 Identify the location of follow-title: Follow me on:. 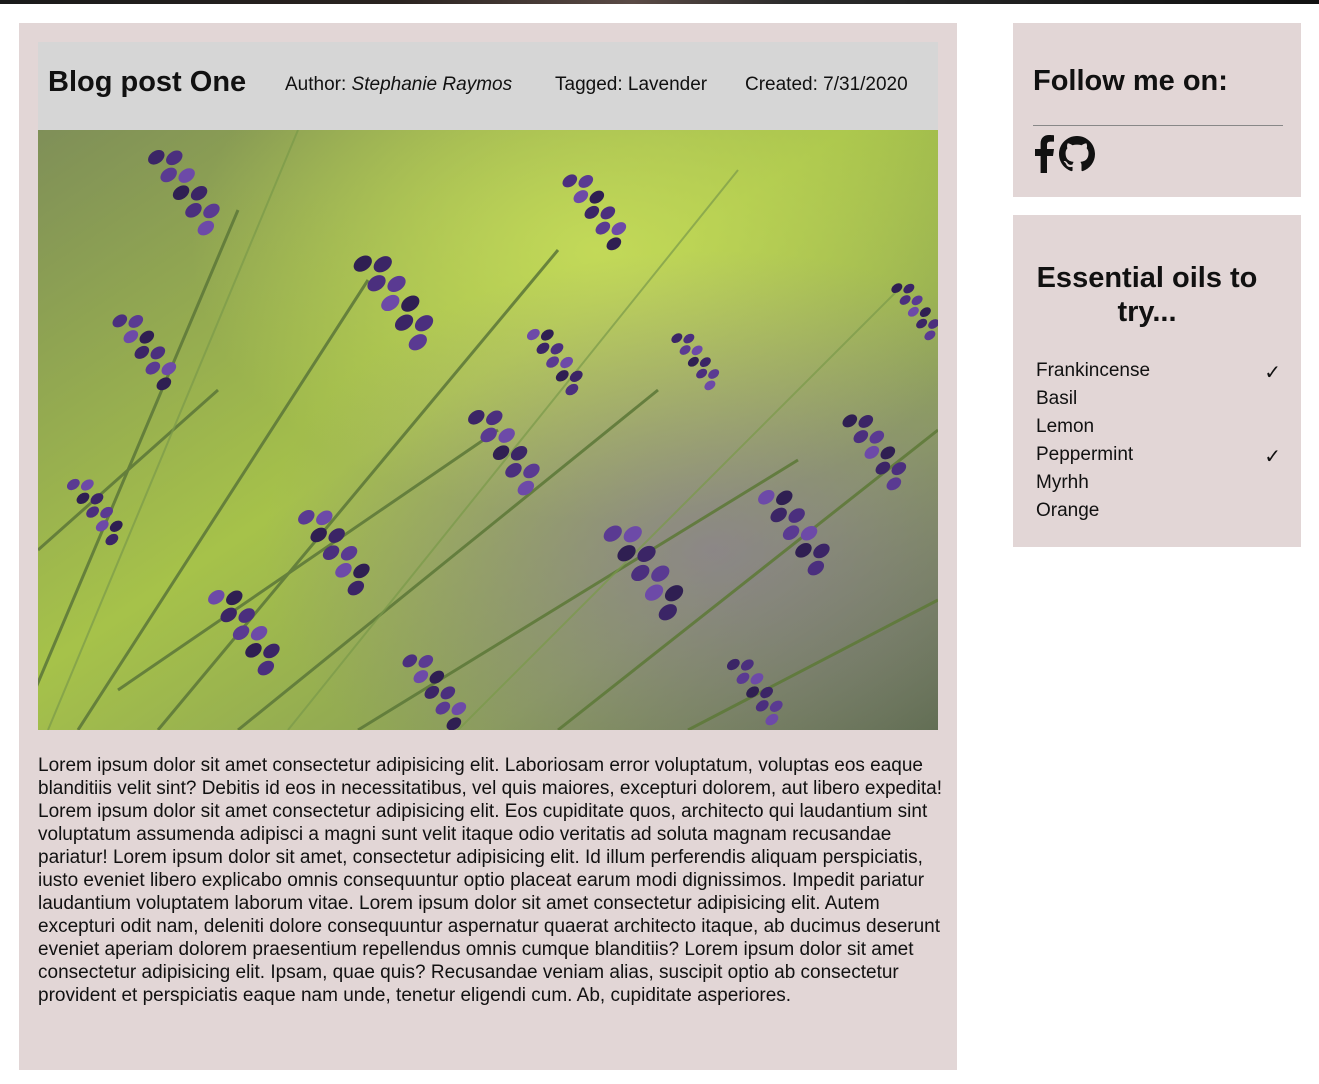
(1130, 81).